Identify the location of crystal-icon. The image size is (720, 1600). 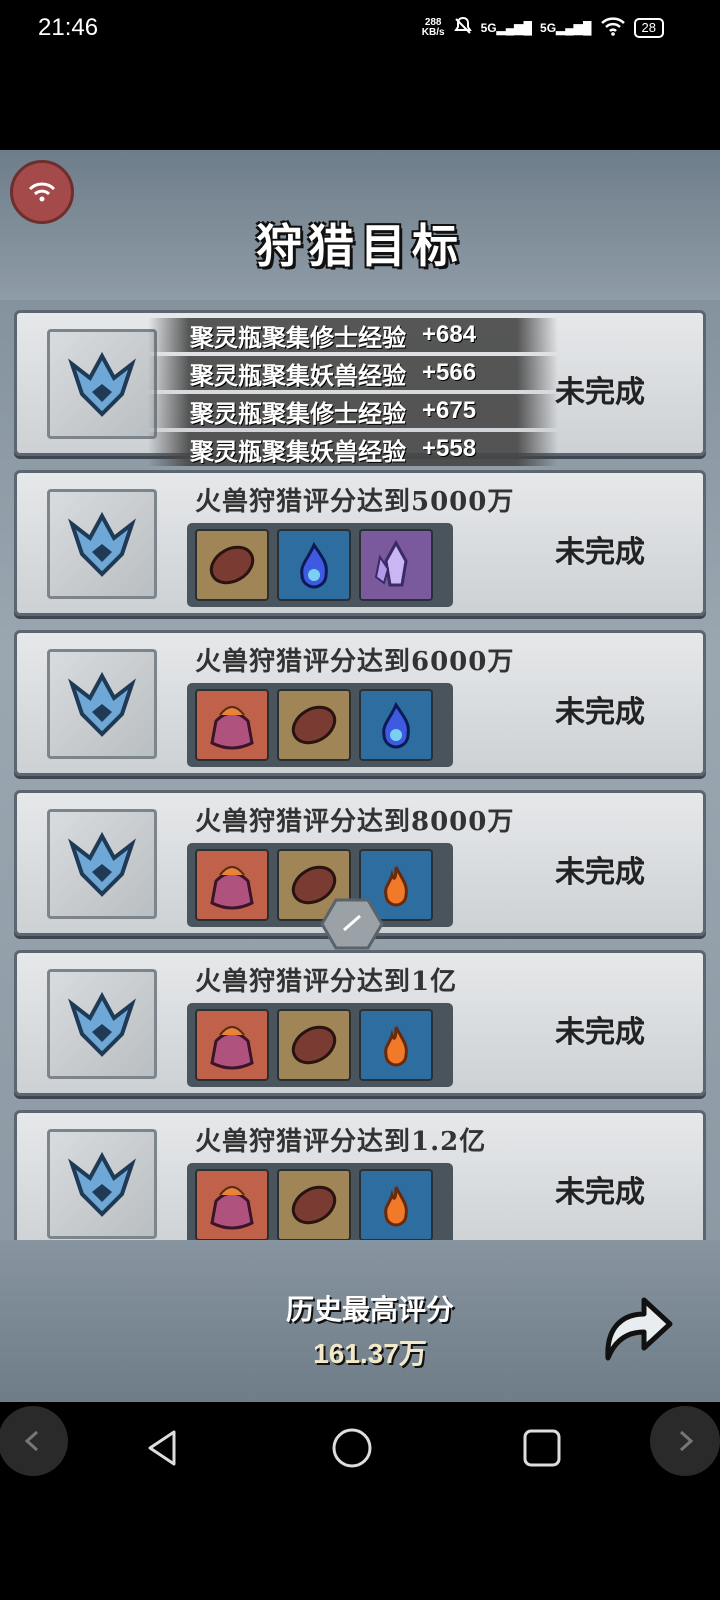
(391, 563).